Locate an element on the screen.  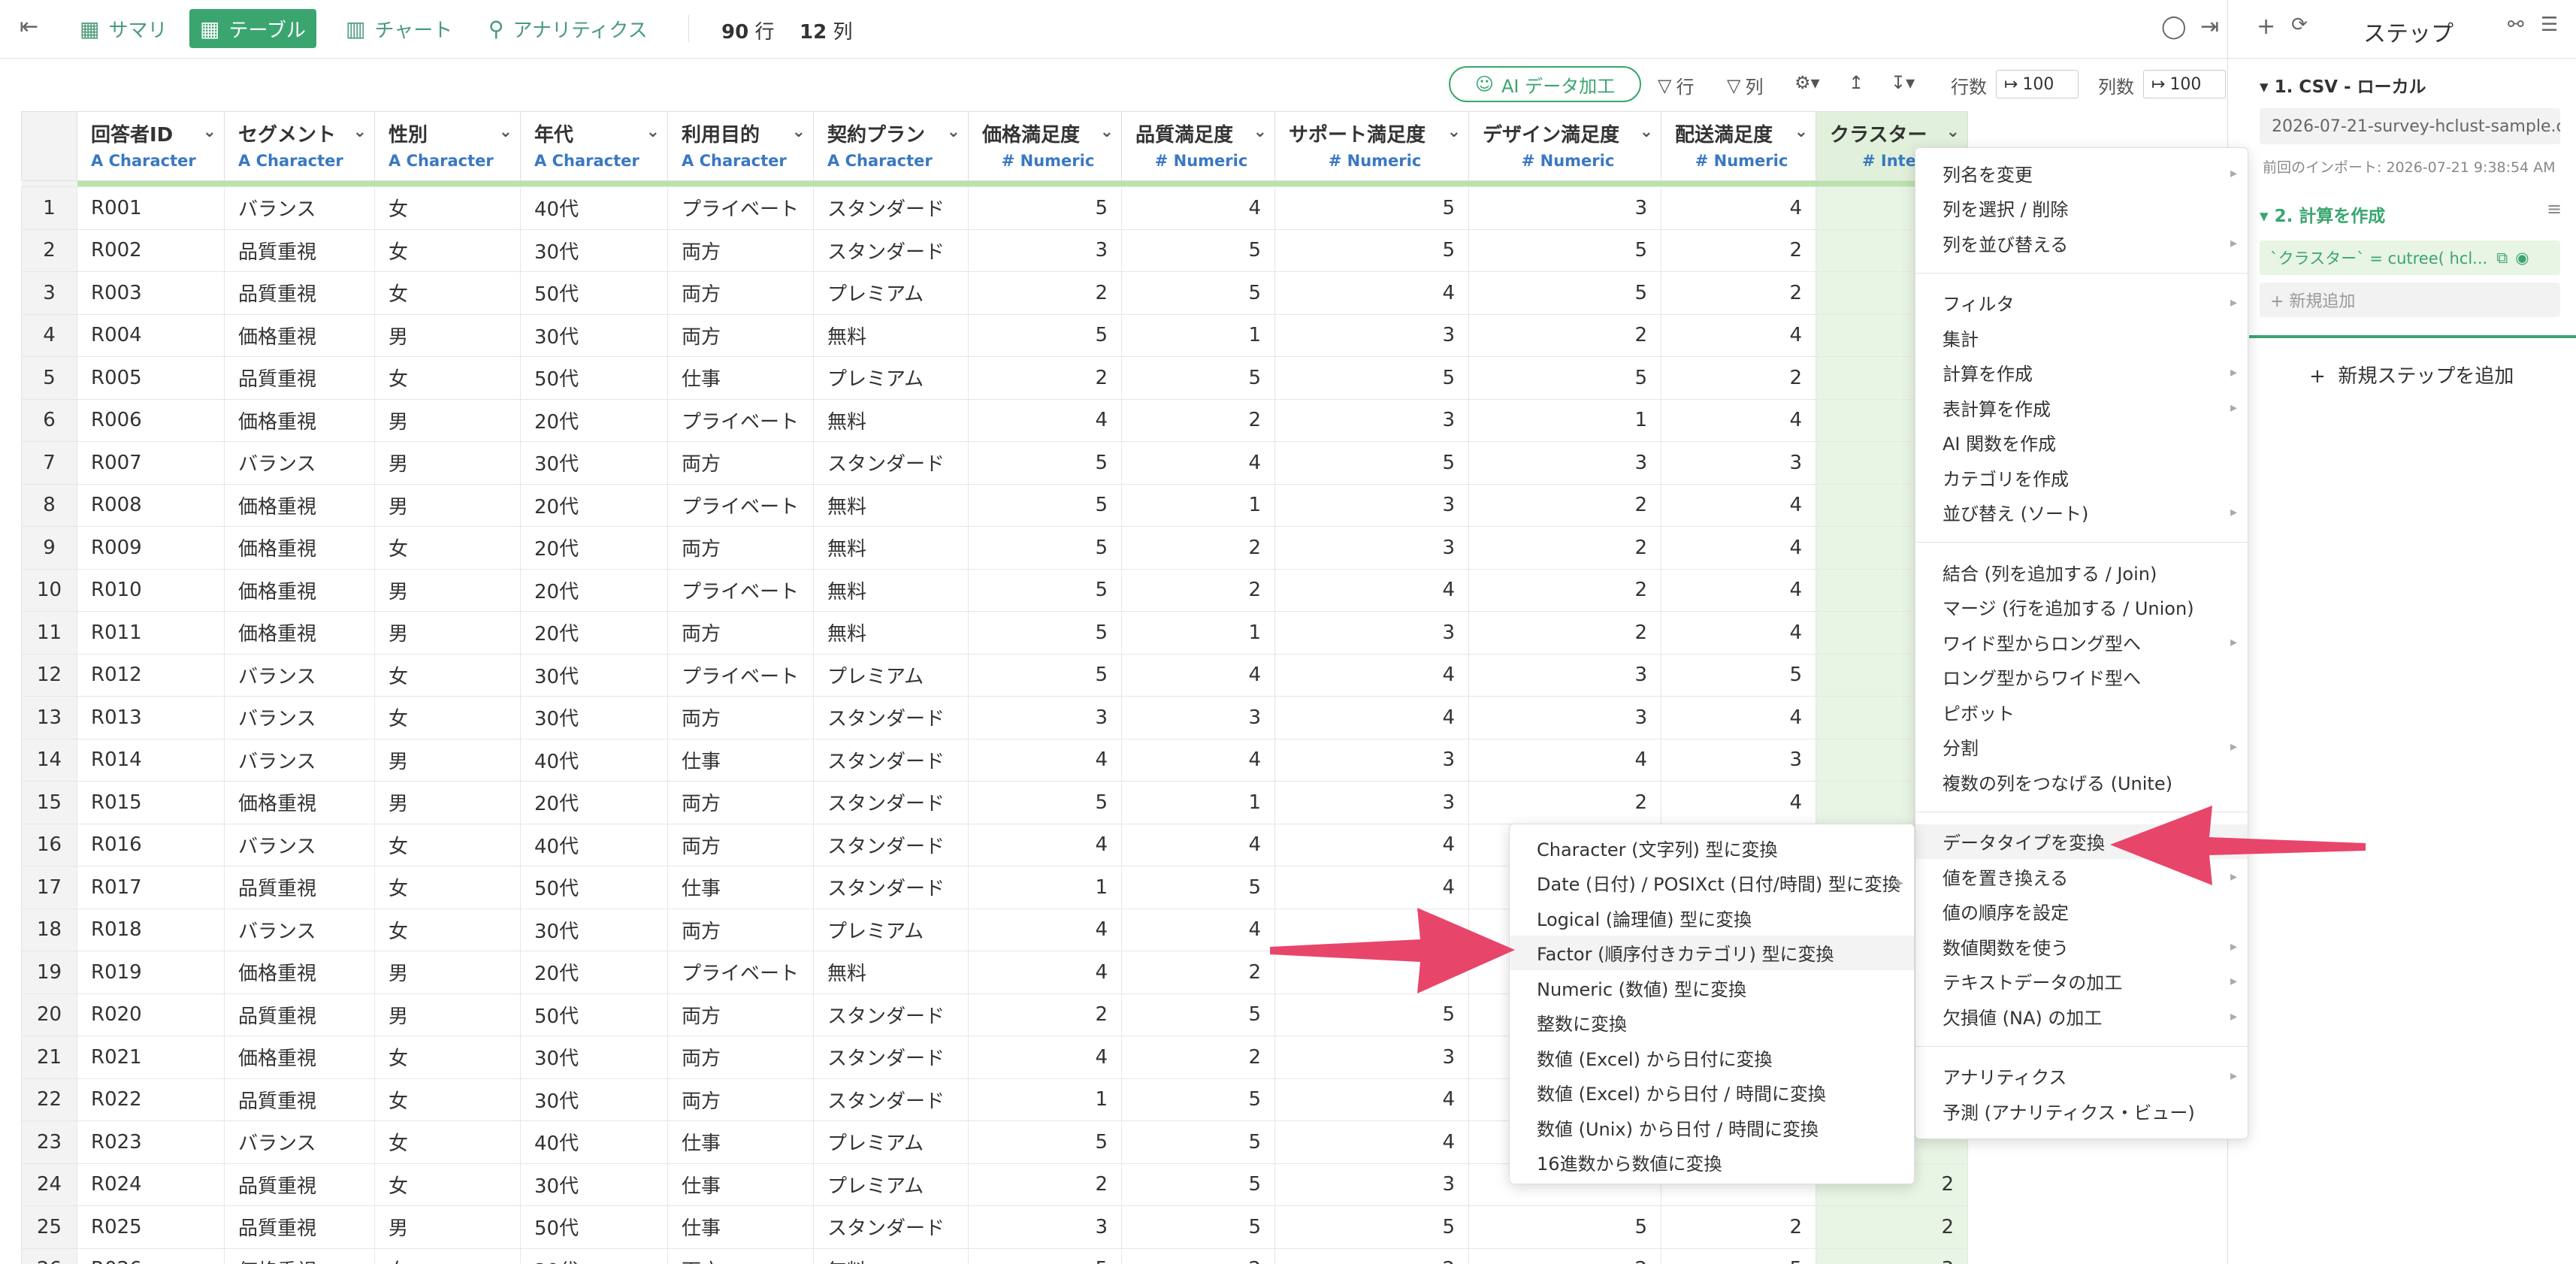
menu-item: ピボット is located at coordinates (2081, 712).